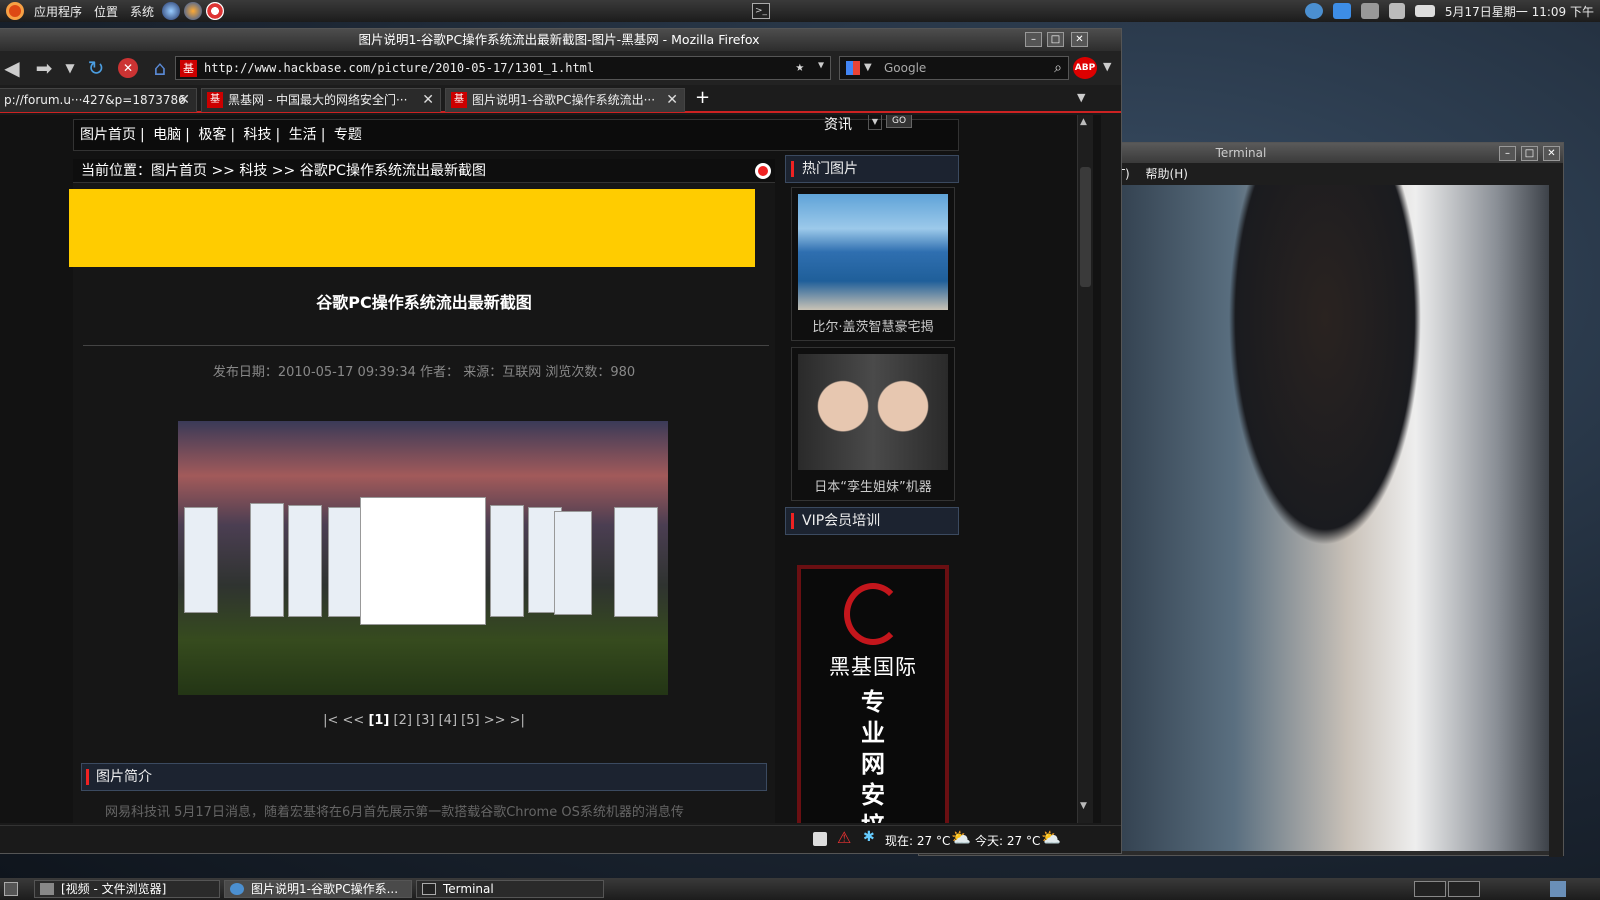 The height and width of the screenshot is (900, 1600). What do you see at coordinates (15, 11) in the screenshot?
I see `ubuntu-logo-icon` at bounding box center [15, 11].